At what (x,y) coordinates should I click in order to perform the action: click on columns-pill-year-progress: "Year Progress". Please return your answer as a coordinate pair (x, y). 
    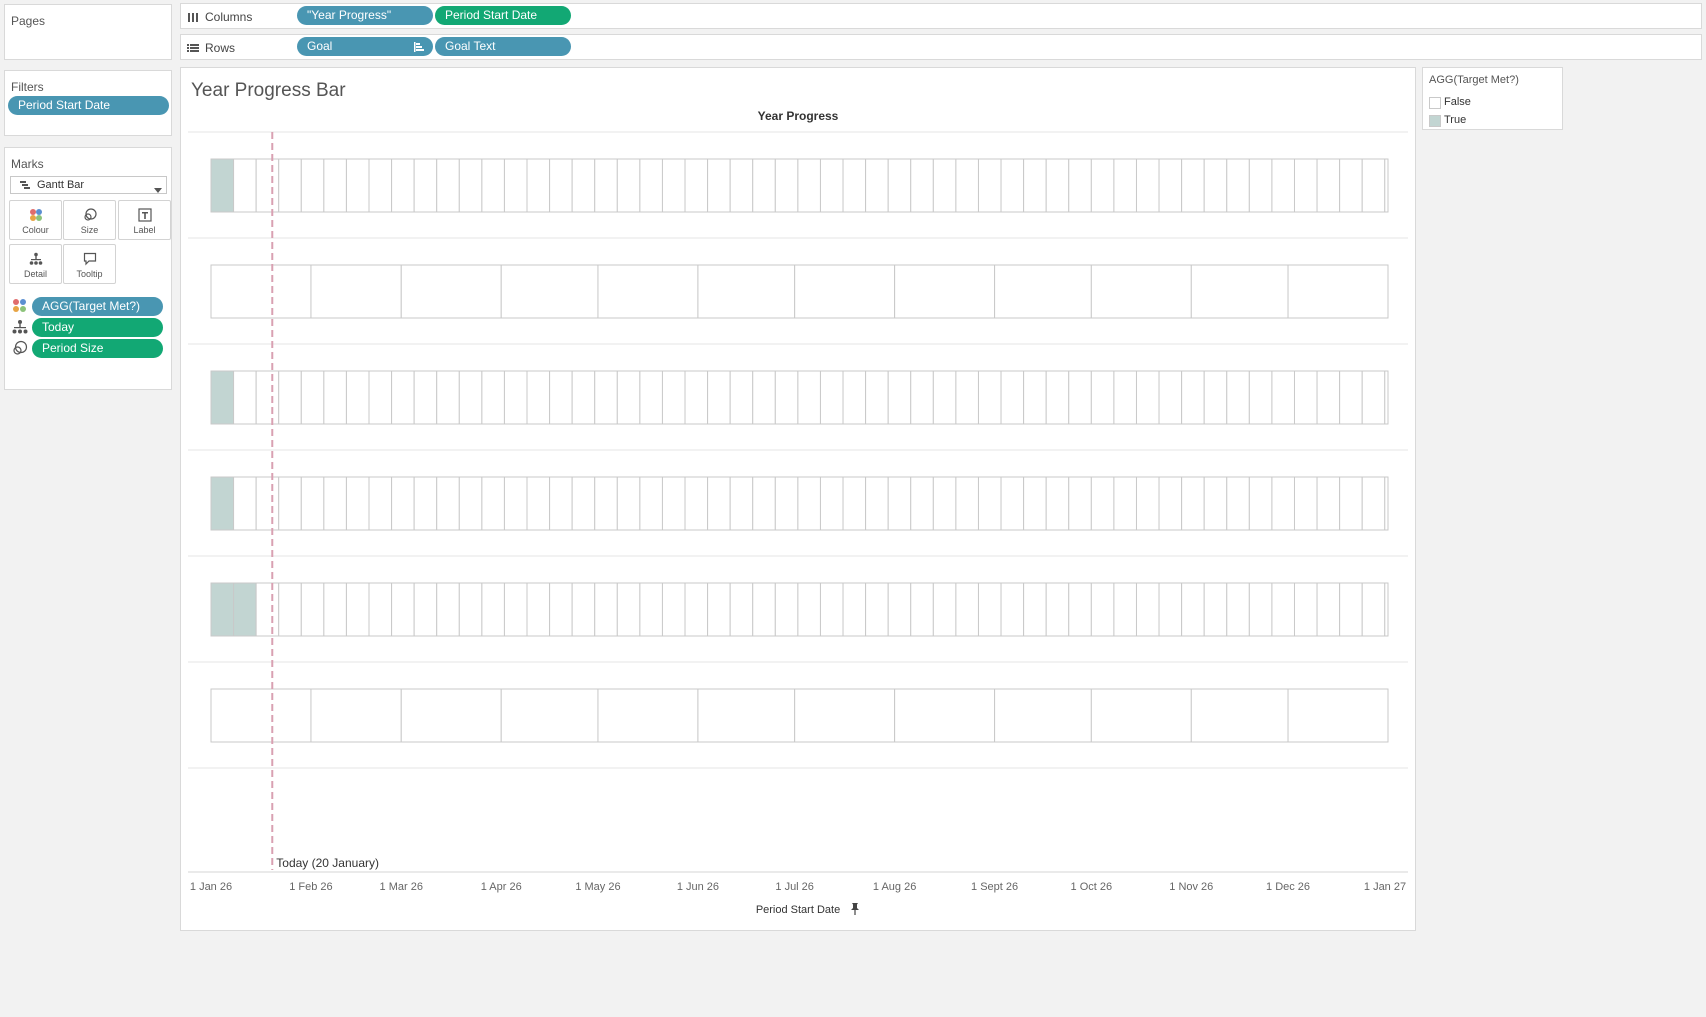
    Looking at the image, I should click on (365, 15).